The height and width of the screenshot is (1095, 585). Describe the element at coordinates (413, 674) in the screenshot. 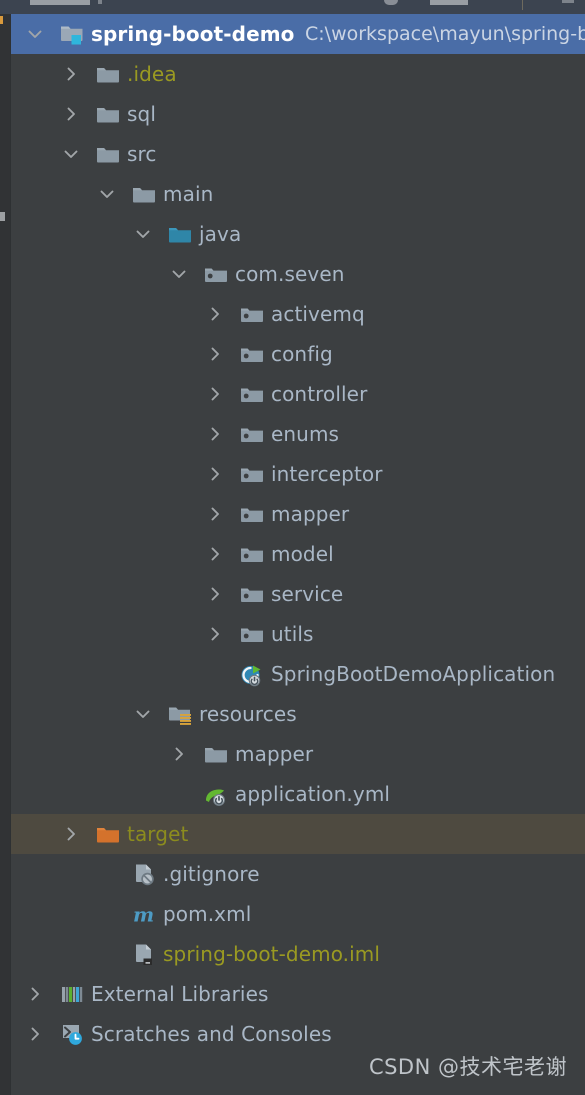

I see `tree-row-label: SpringBootDemoApplication` at that location.